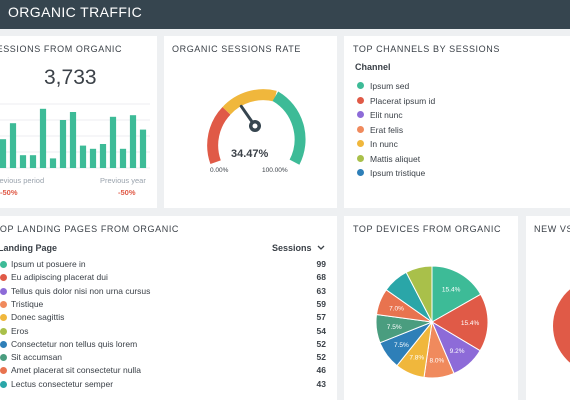 The image size is (570, 400). Describe the element at coordinates (384, 144) in the screenshot. I see `channel-label: In nunc` at that location.